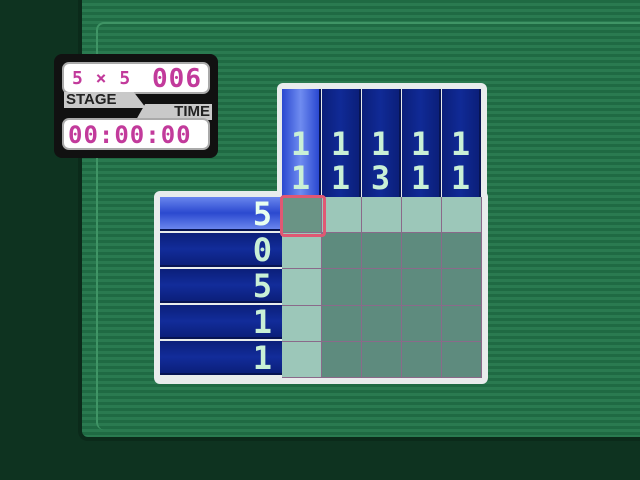  I want to click on row-clue-3: 5, so click(221, 286).